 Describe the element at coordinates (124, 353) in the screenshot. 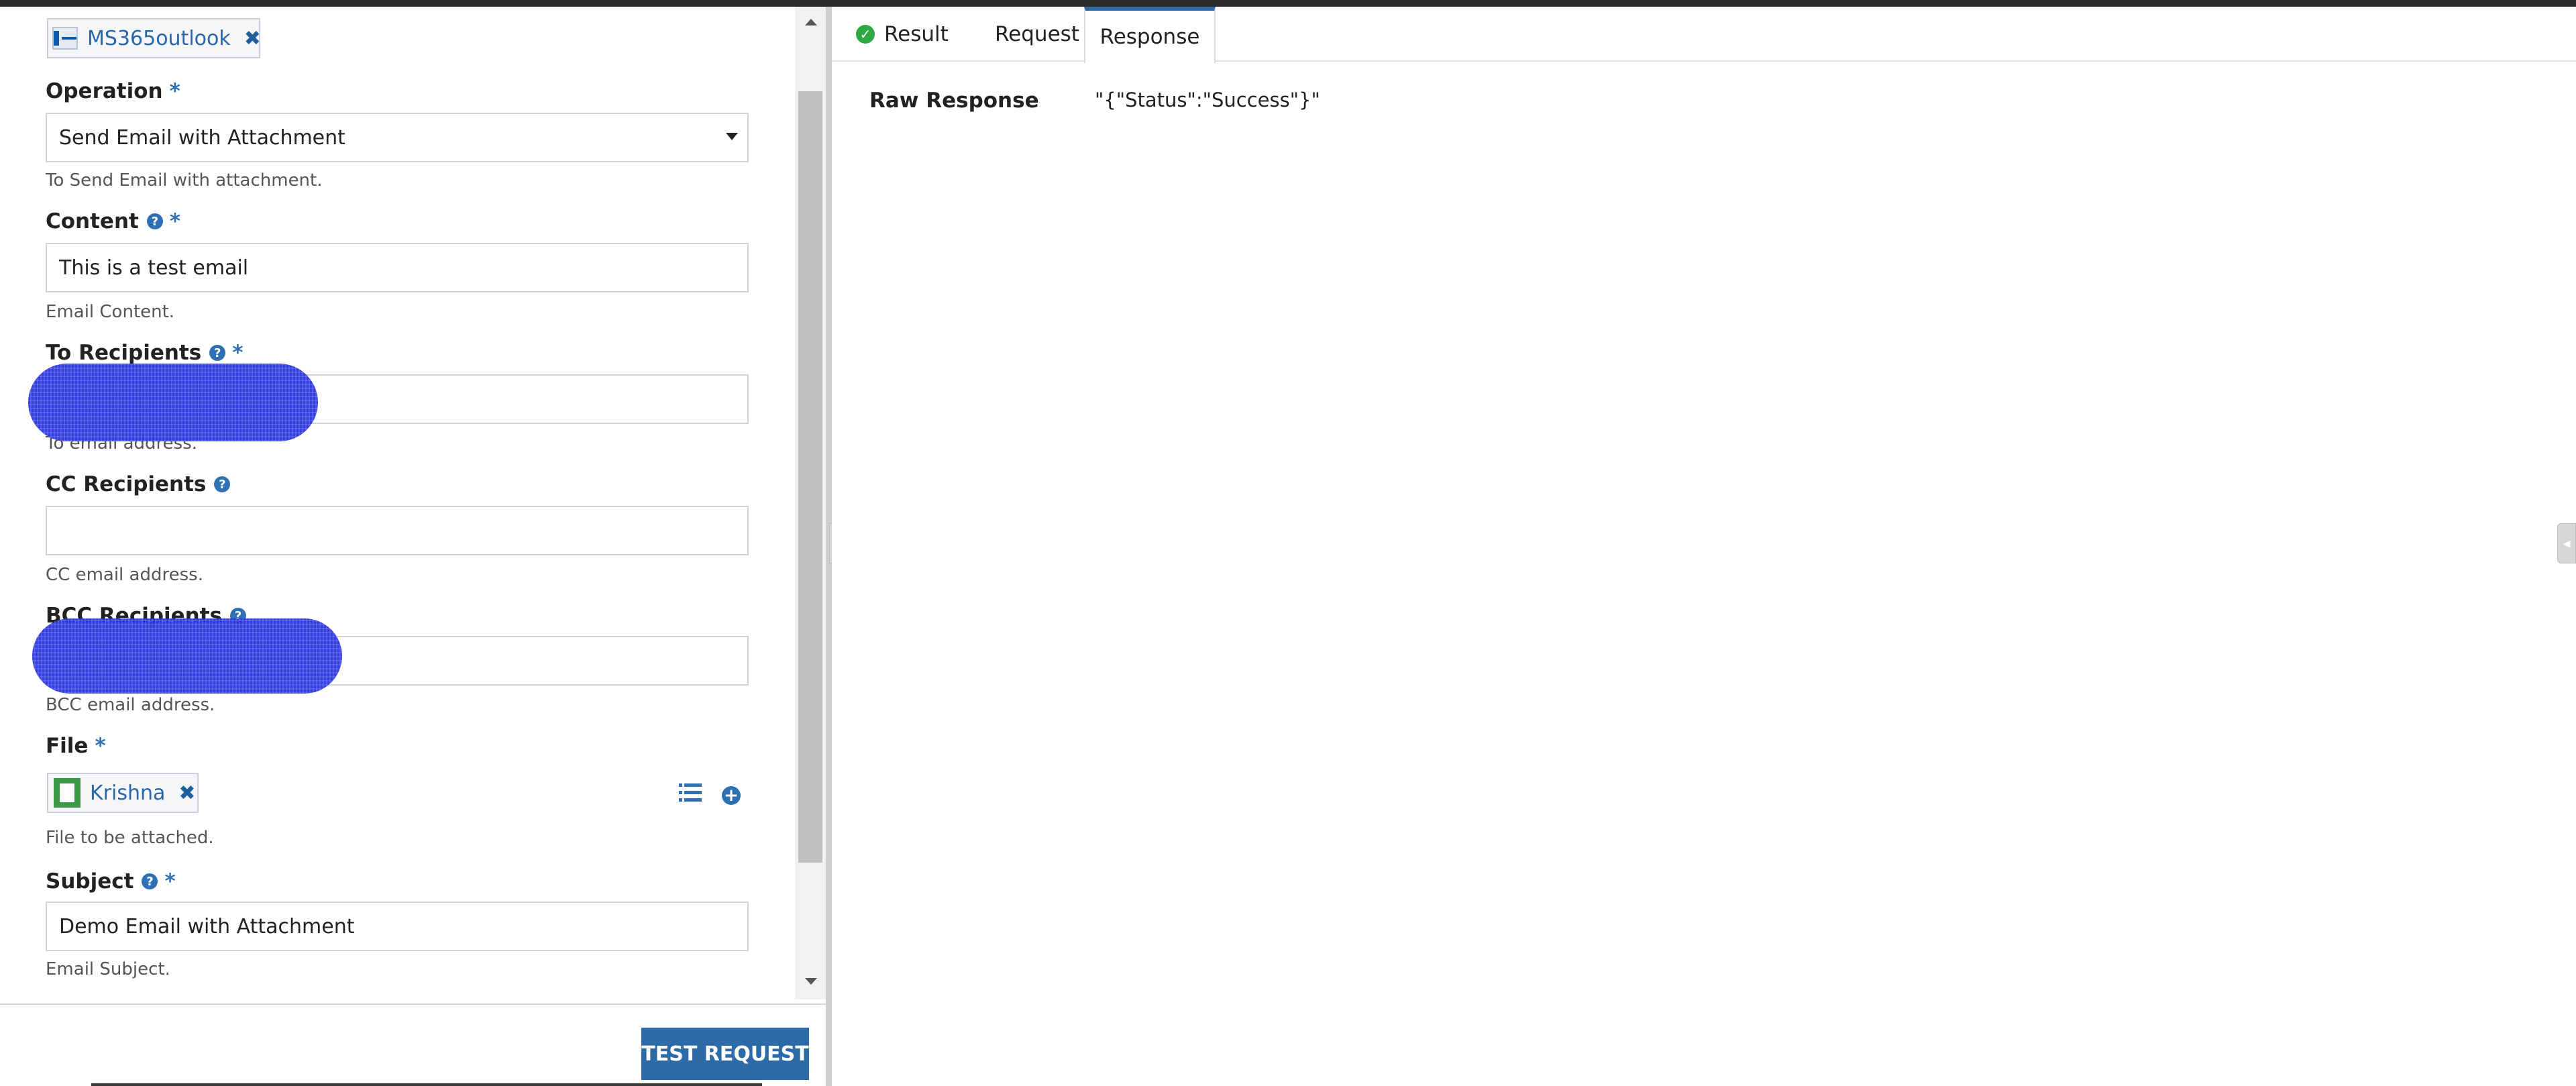

I see `to-recipients-label-text: To Recipients` at that location.